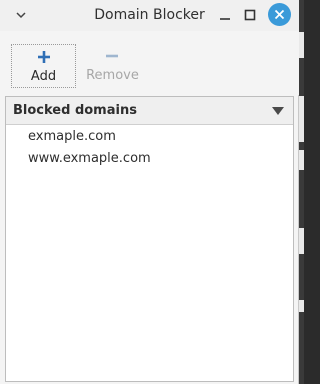 The image size is (320, 384). What do you see at coordinates (149, 111) in the screenshot?
I see `list-header: Blocked domains` at bounding box center [149, 111].